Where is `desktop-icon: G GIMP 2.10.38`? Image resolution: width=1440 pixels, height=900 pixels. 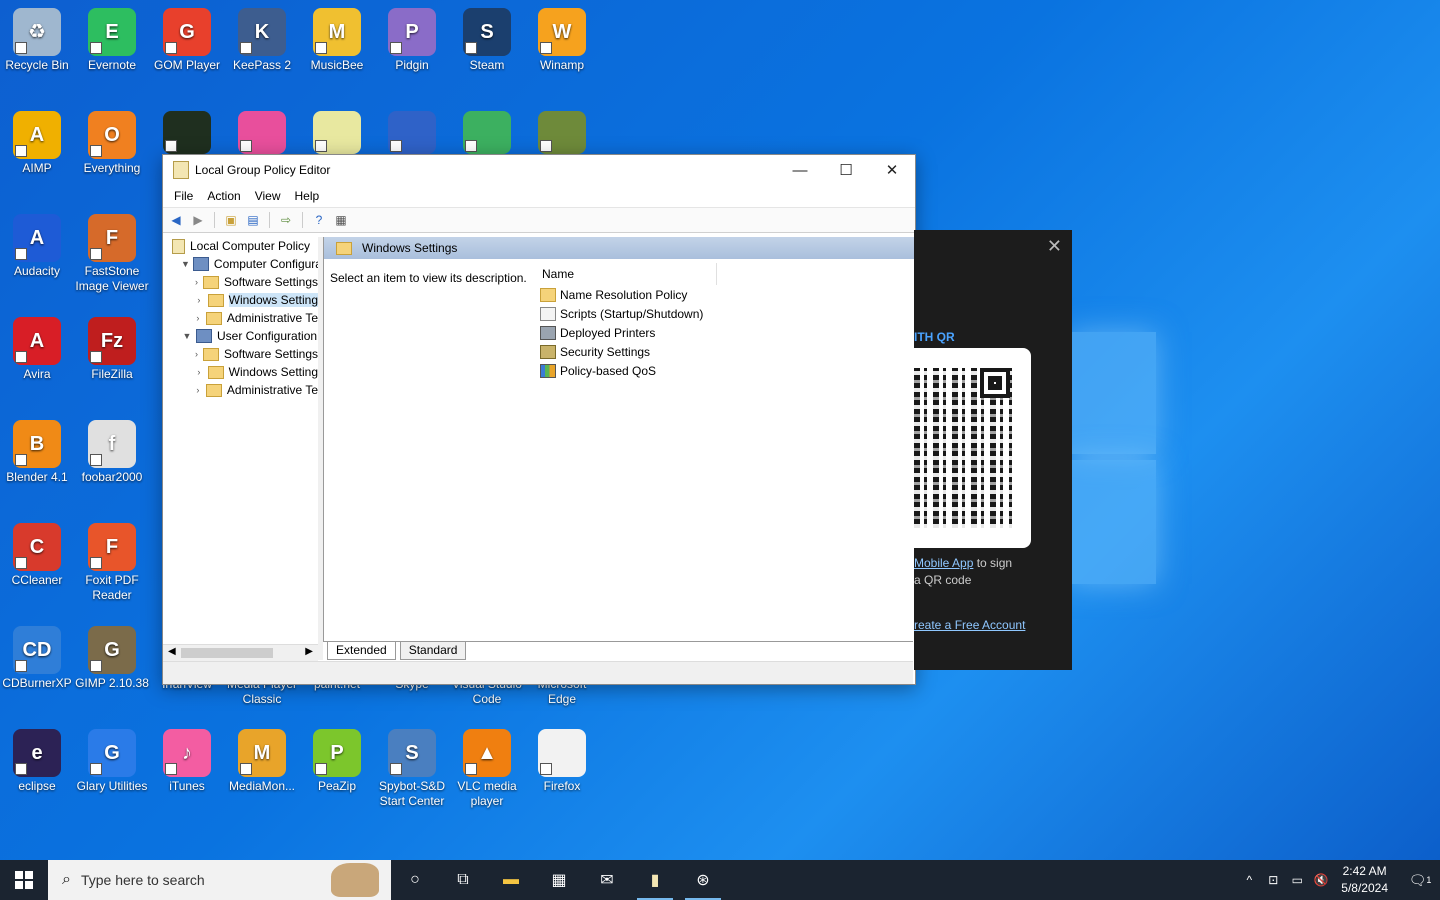 desktop-icon: G GIMP 2.10.38 is located at coordinates (112, 658).